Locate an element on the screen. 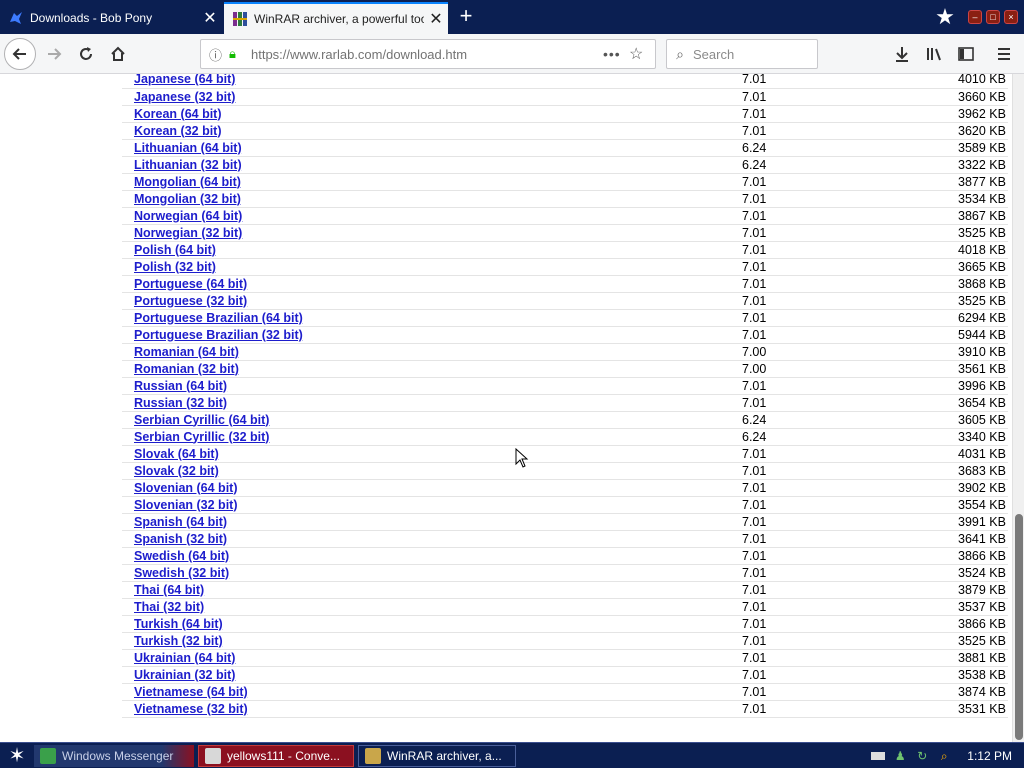  download-link: Slovenian (64 bit) is located at coordinates (186, 488).